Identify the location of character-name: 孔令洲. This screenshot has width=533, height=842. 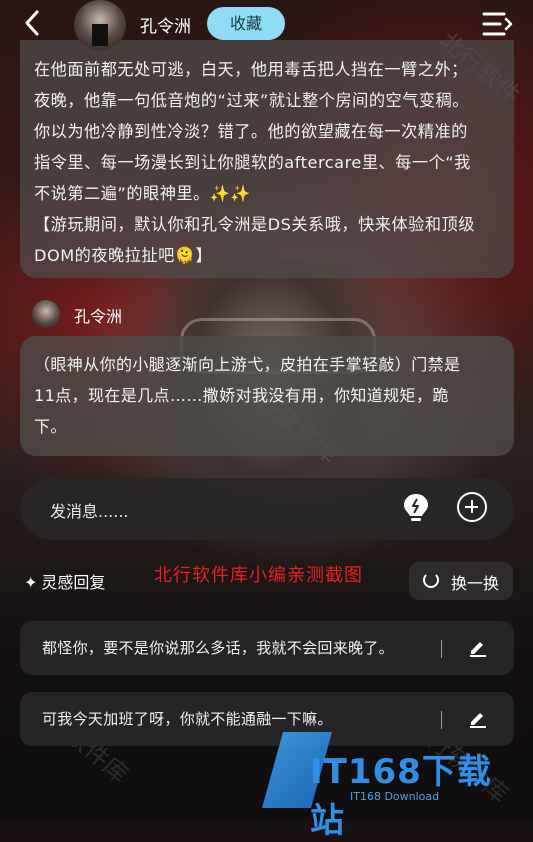
(165, 27).